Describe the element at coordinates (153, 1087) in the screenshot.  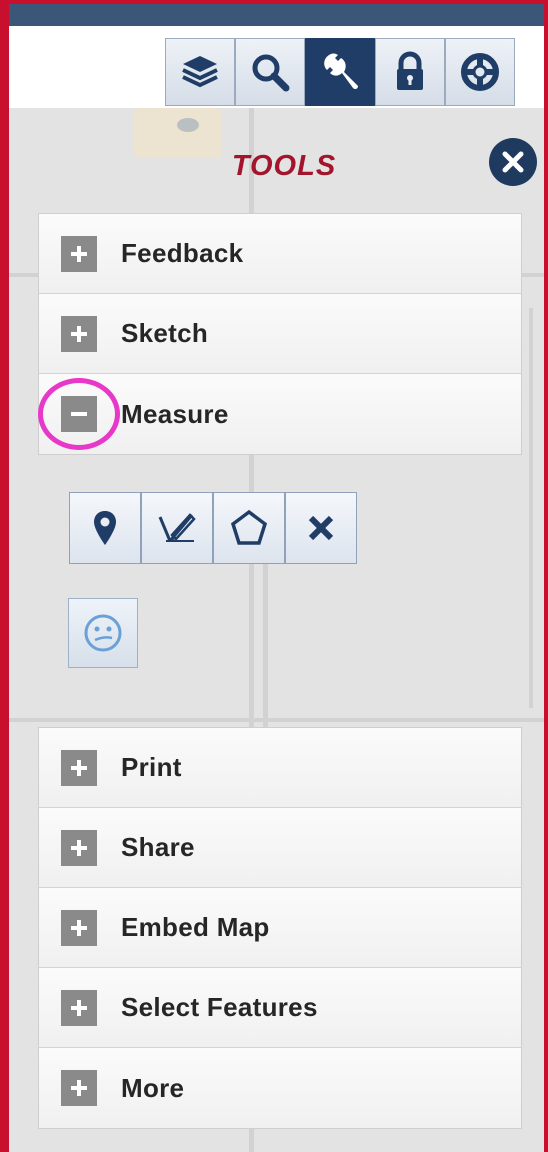
I see `accordion-label: More` at that location.